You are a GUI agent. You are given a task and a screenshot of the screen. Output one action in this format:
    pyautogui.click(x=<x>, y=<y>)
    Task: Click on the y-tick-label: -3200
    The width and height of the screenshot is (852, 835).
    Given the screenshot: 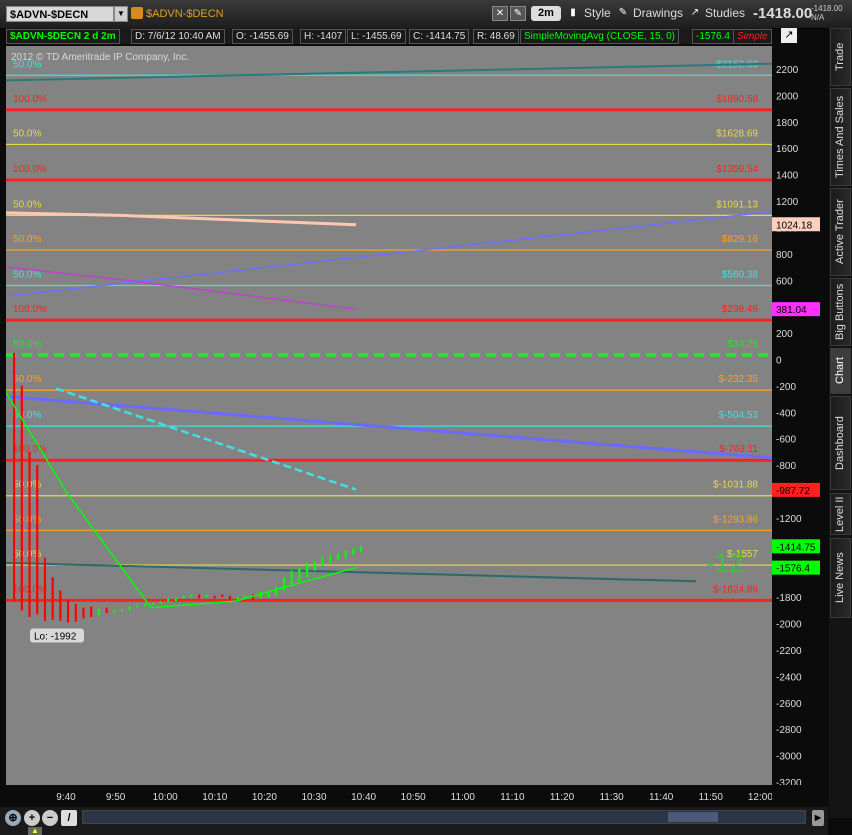 What is the action you would take?
    pyautogui.click(x=789, y=781)
    